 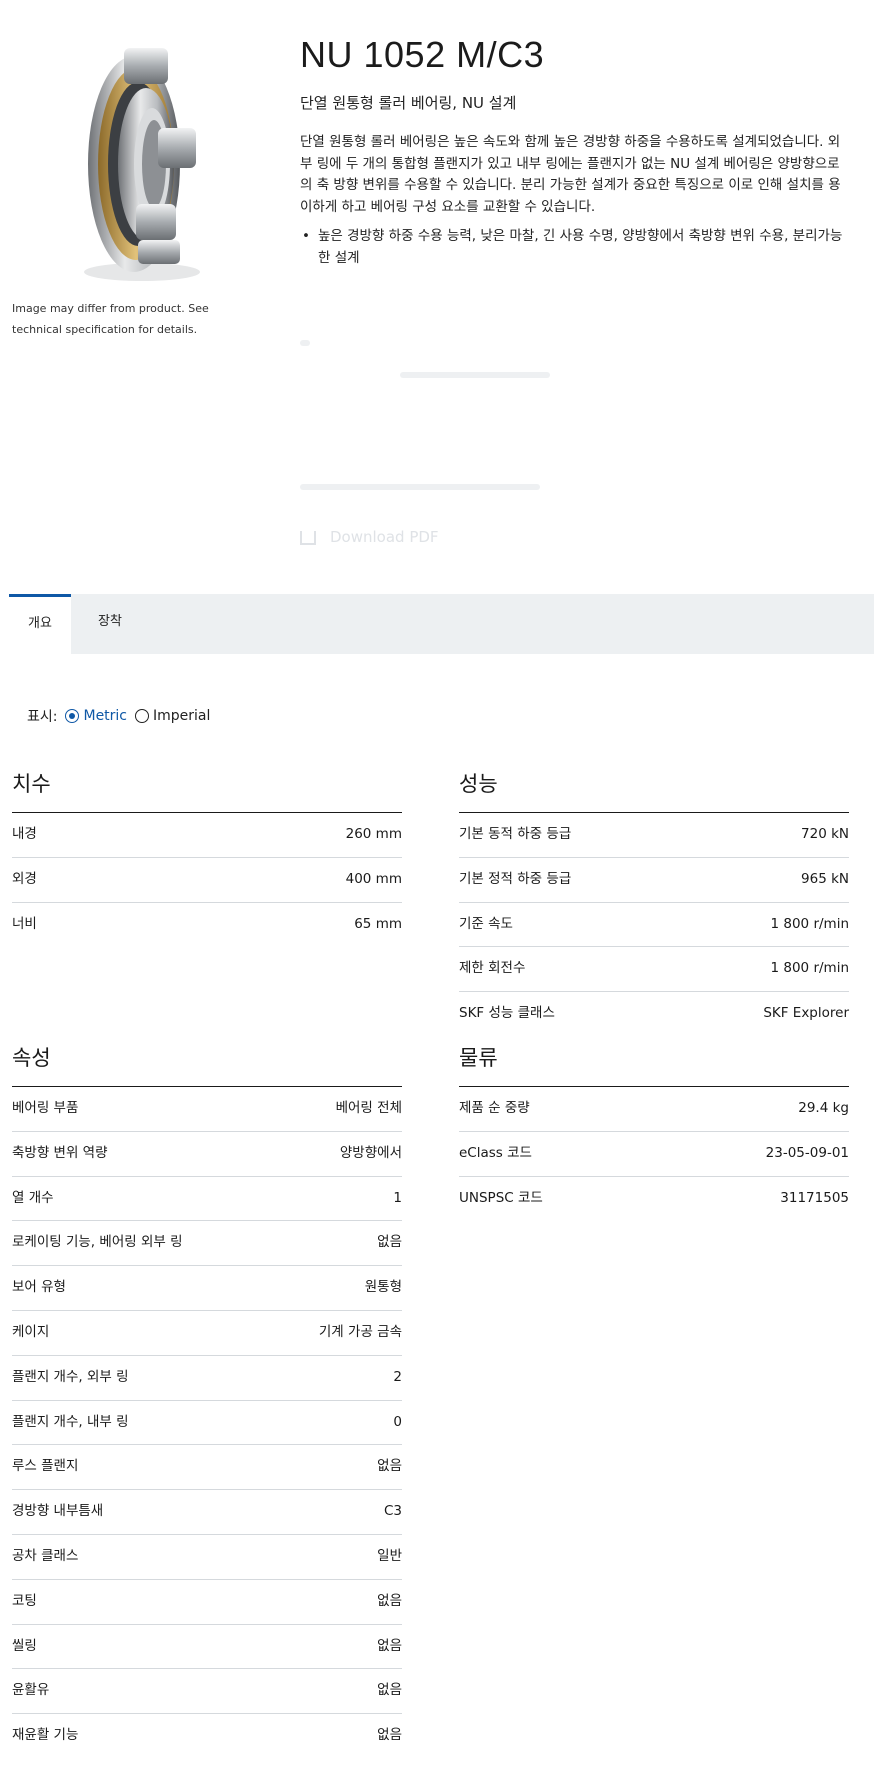 What do you see at coordinates (142, 164) in the screenshot?
I see `product-image` at bounding box center [142, 164].